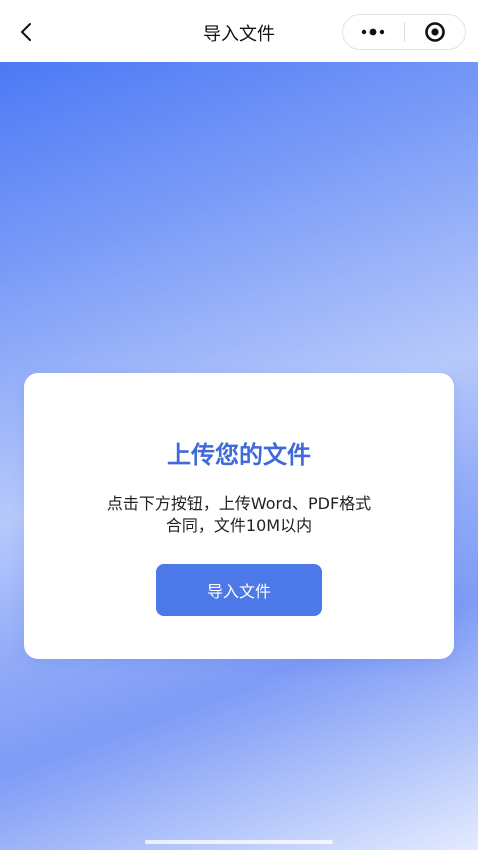 Image resolution: width=478 pixels, height=850 pixels. What do you see at coordinates (239, 590) in the screenshot?
I see `import-file-button: 导入文件` at bounding box center [239, 590].